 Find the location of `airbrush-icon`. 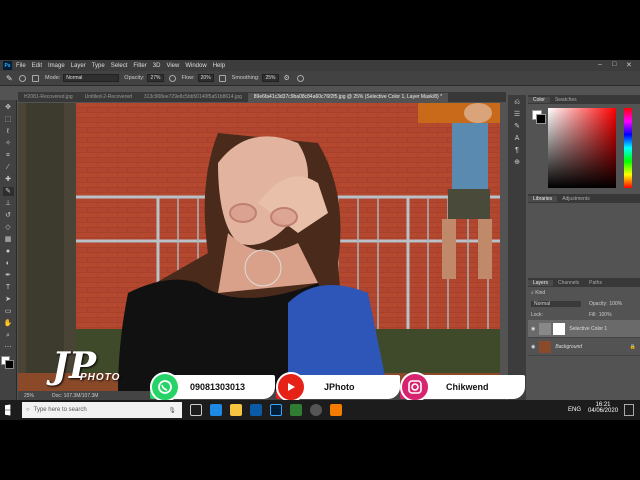

airbrush-icon is located at coordinates (222, 78).